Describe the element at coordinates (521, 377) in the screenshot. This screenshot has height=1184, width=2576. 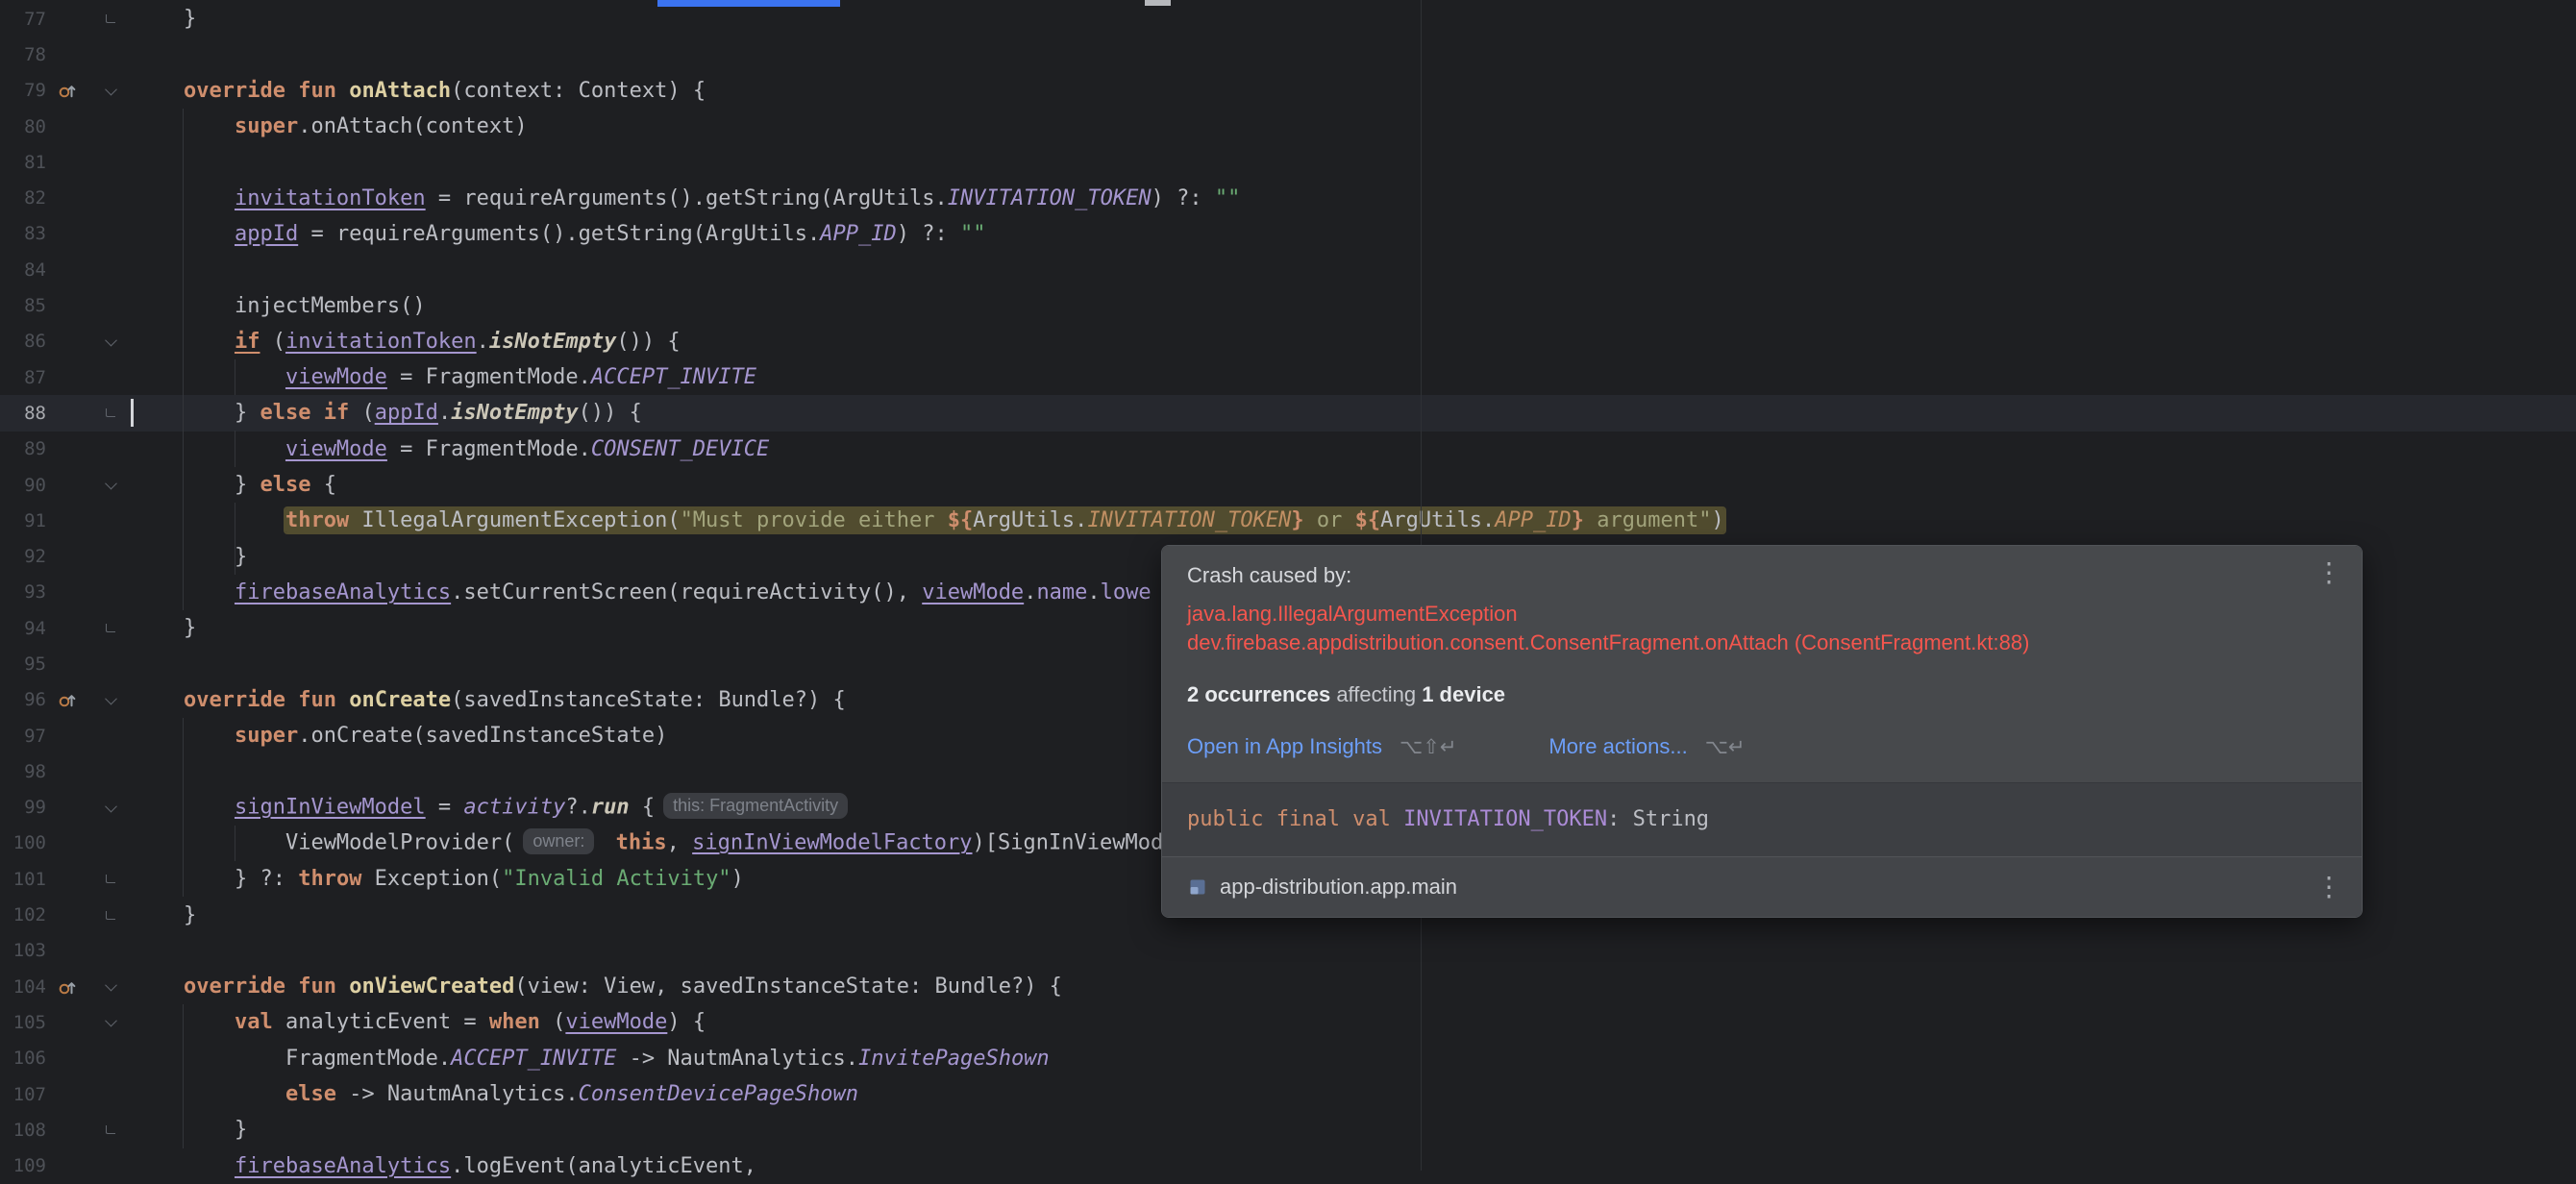
I see `code-text: viewMode = FragmentMode.ACCEPT_INVITE` at that location.